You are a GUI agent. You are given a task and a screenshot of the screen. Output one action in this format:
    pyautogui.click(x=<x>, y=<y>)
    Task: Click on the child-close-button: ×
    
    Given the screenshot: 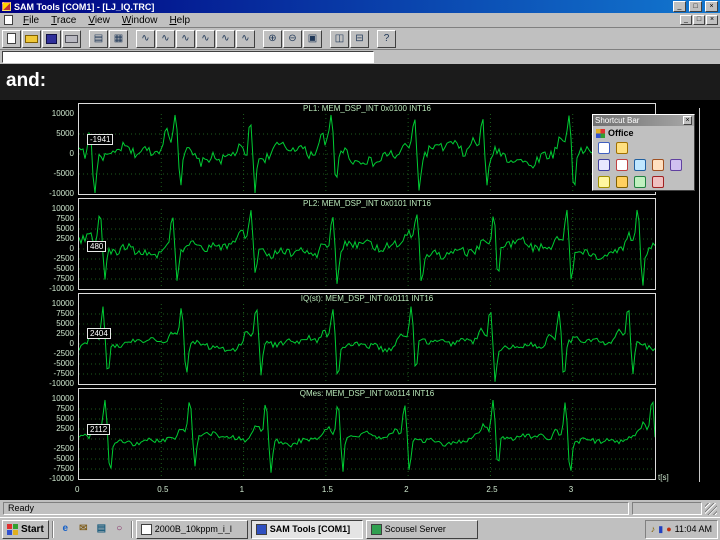 What is the action you would take?
    pyautogui.click(x=712, y=20)
    